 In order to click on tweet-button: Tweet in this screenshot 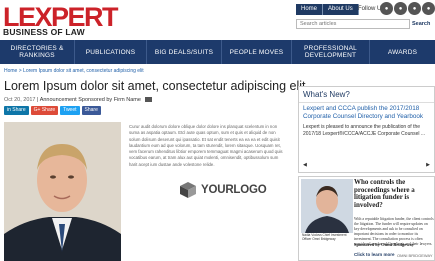, I will do `click(70, 110)`.